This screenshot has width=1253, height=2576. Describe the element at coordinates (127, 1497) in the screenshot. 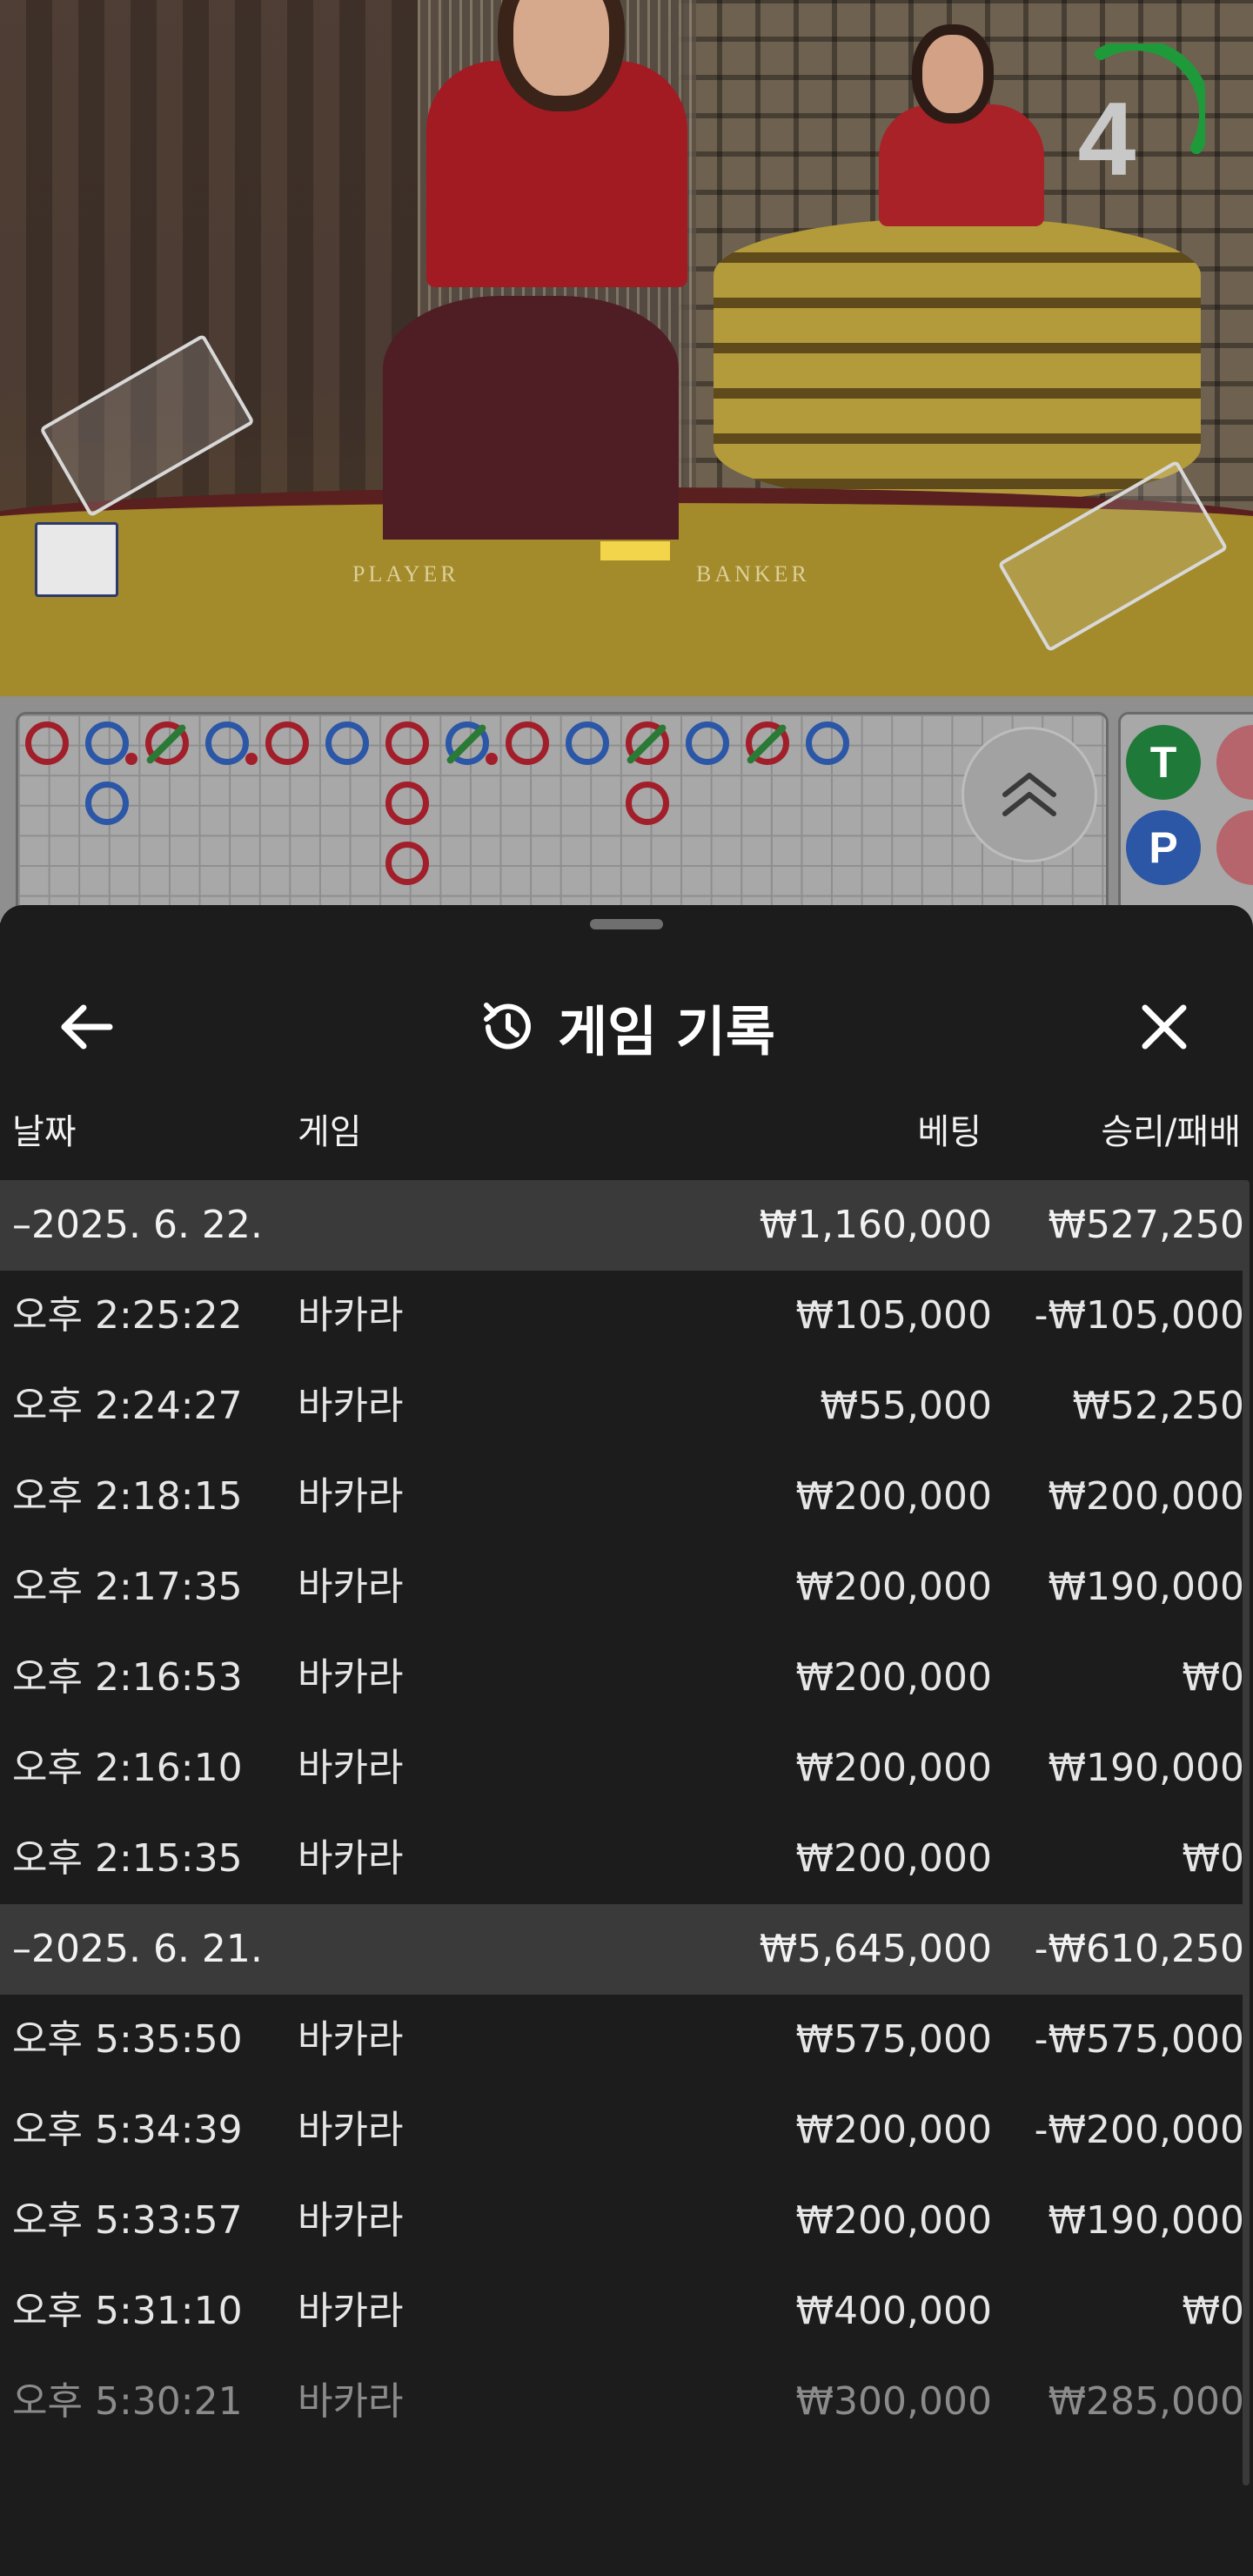

I see `row-time: 오후 2:18:15` at that location.